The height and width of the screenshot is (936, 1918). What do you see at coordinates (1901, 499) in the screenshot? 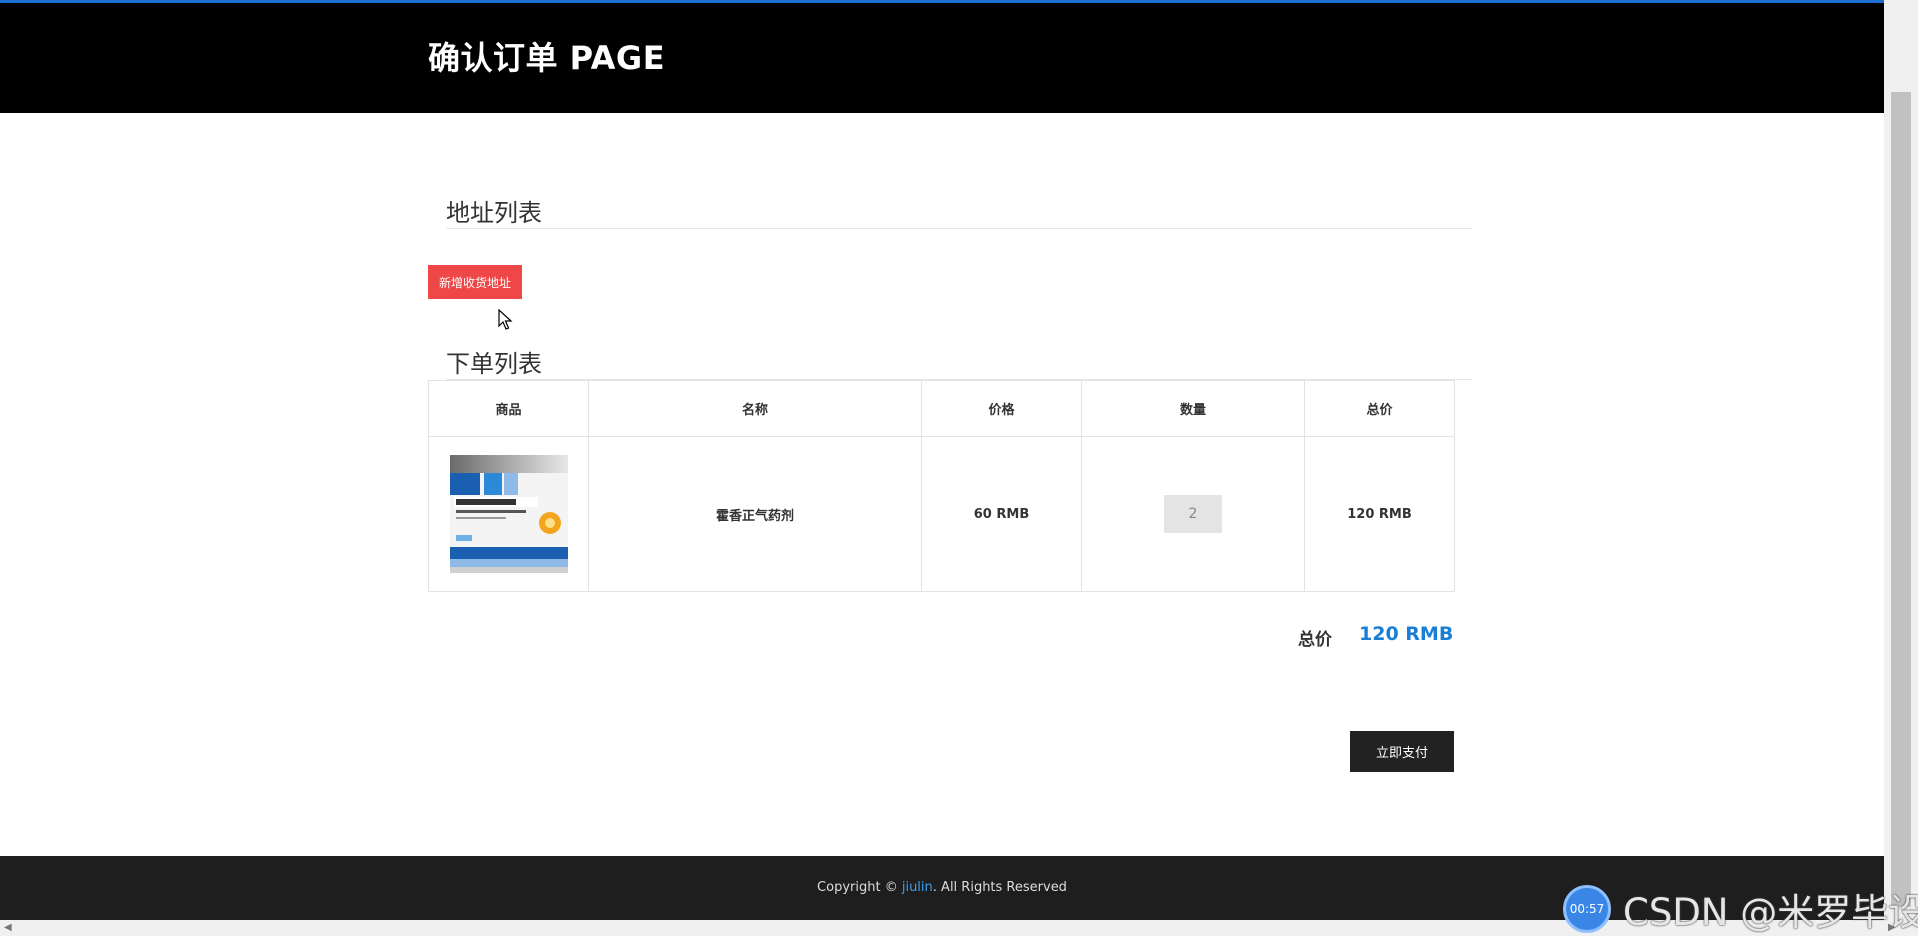
I see `vertical-scrollbar-thumb` at bounding box center [1901, 499].